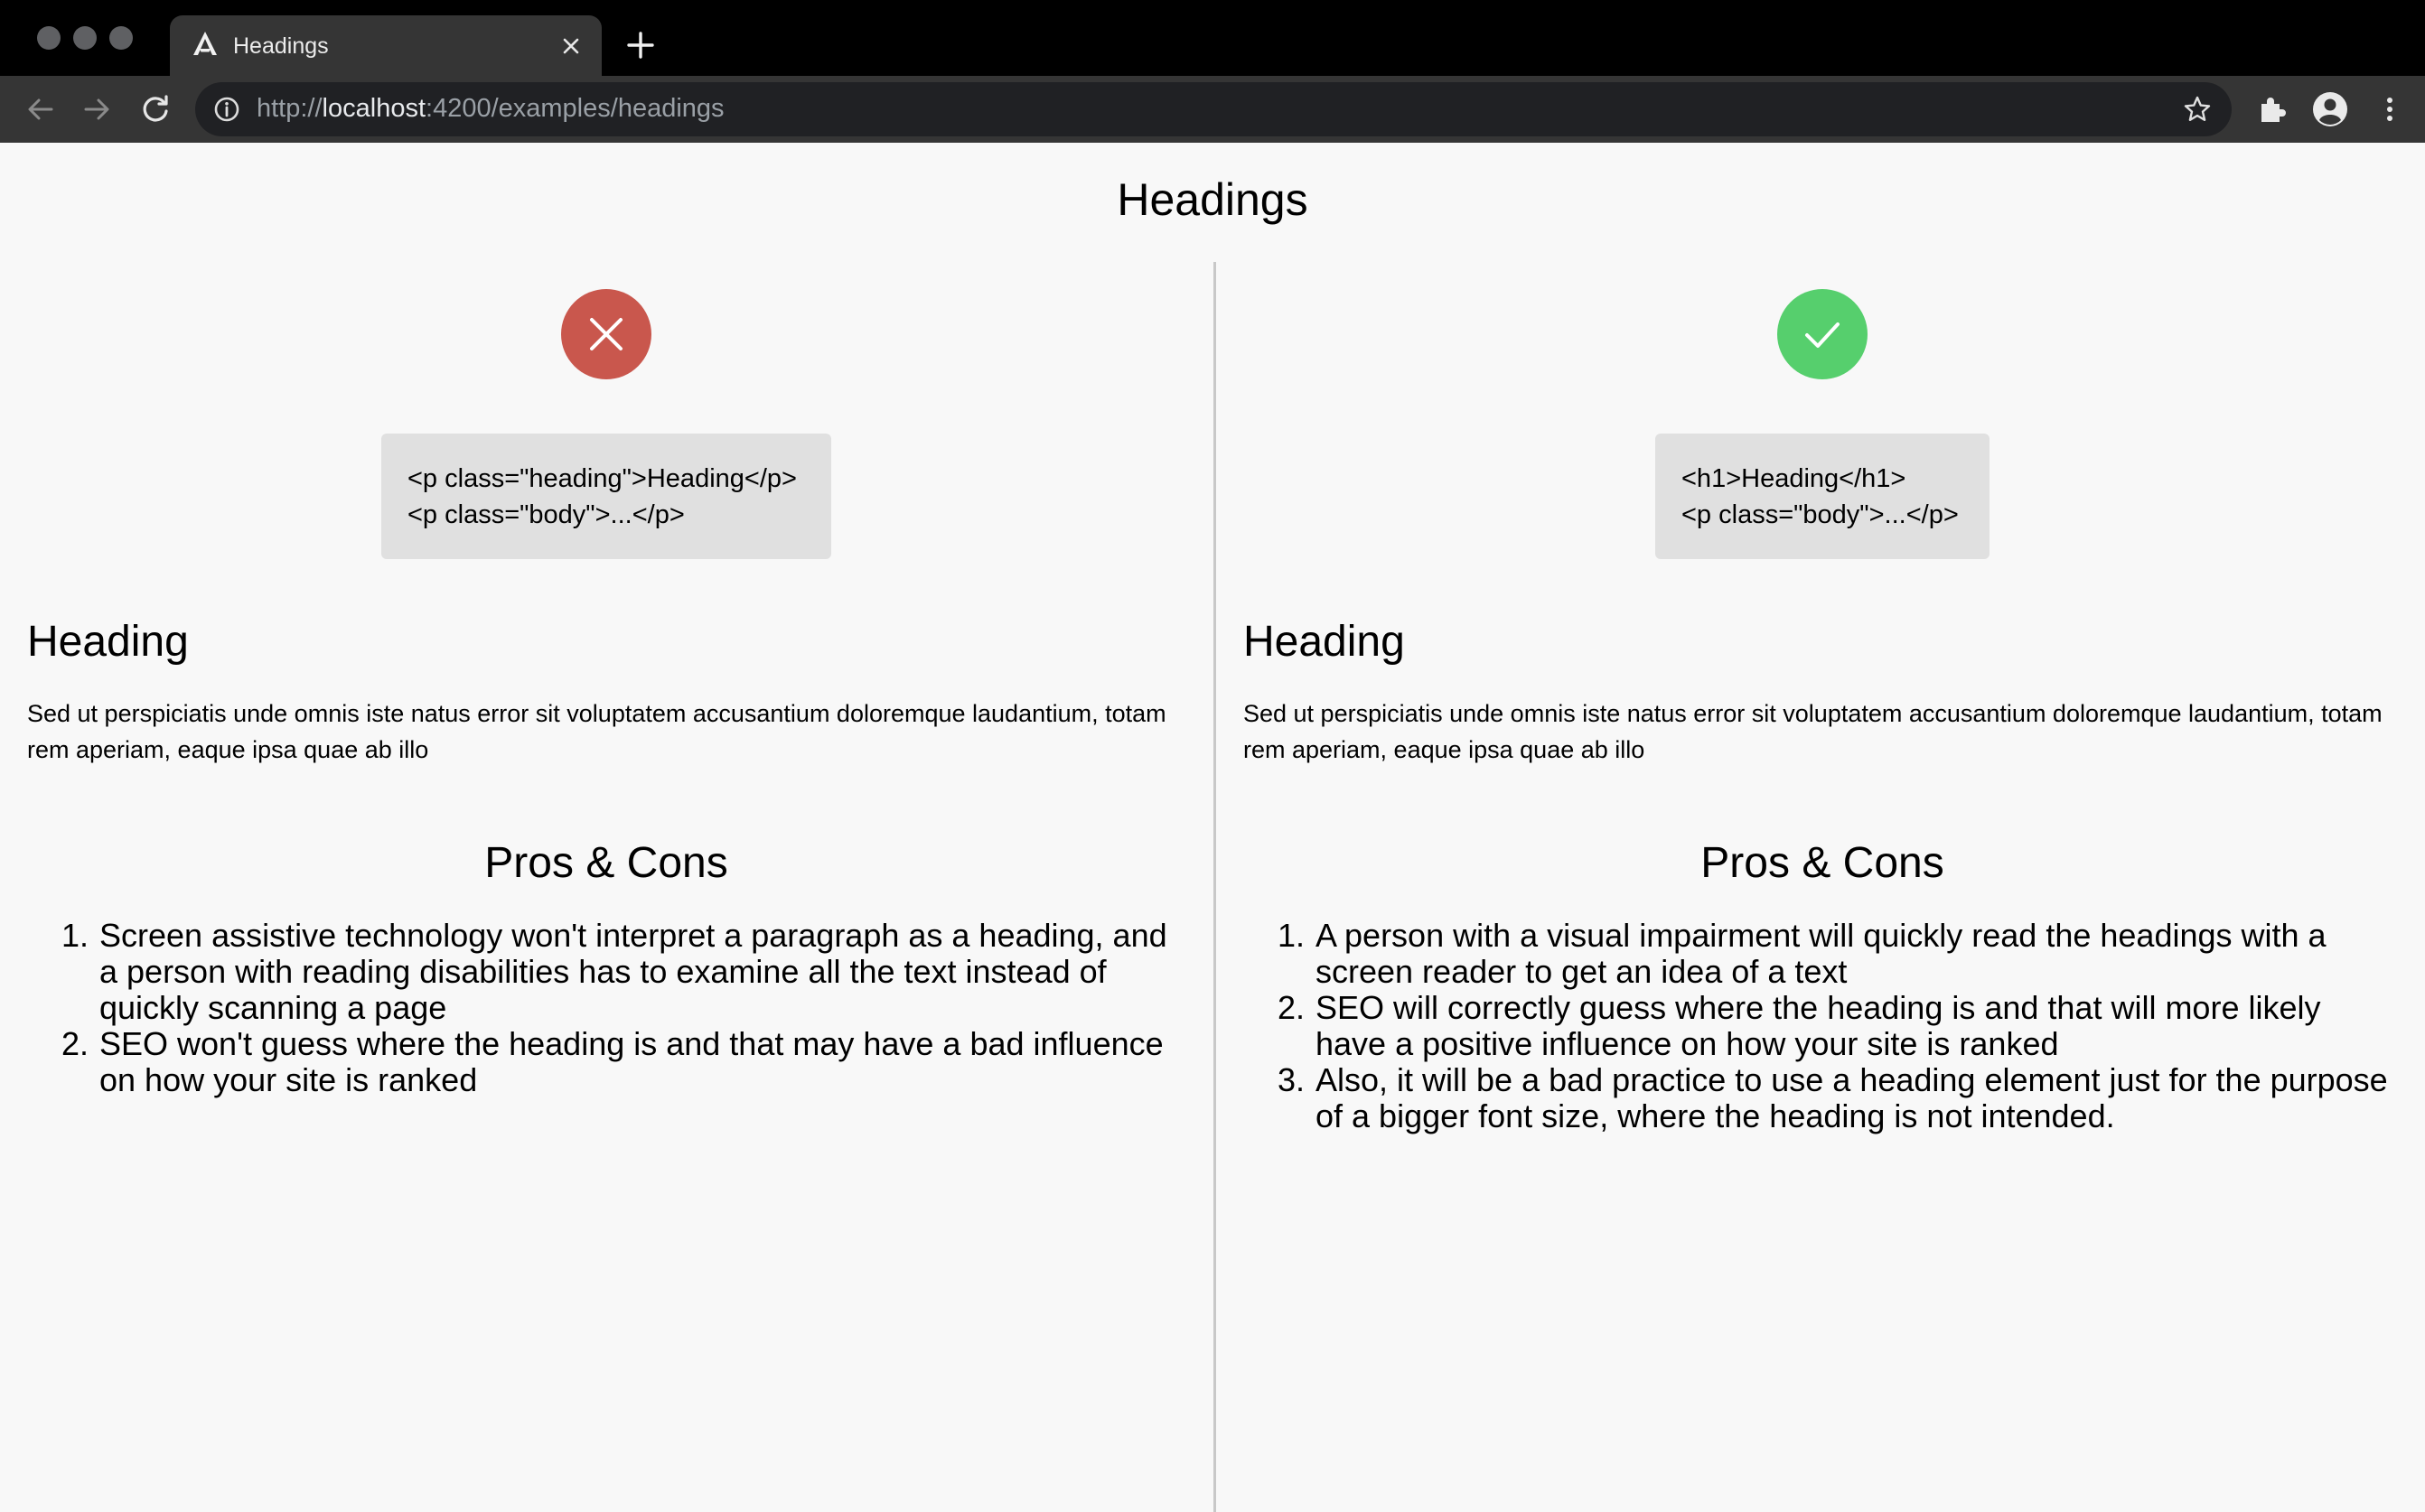 This screenshot has width=2425, height=1512. What do you see at coordinates (121, 38) in the screenshot?
I see `window-zoom-dot` at bounding box center [121, 38].